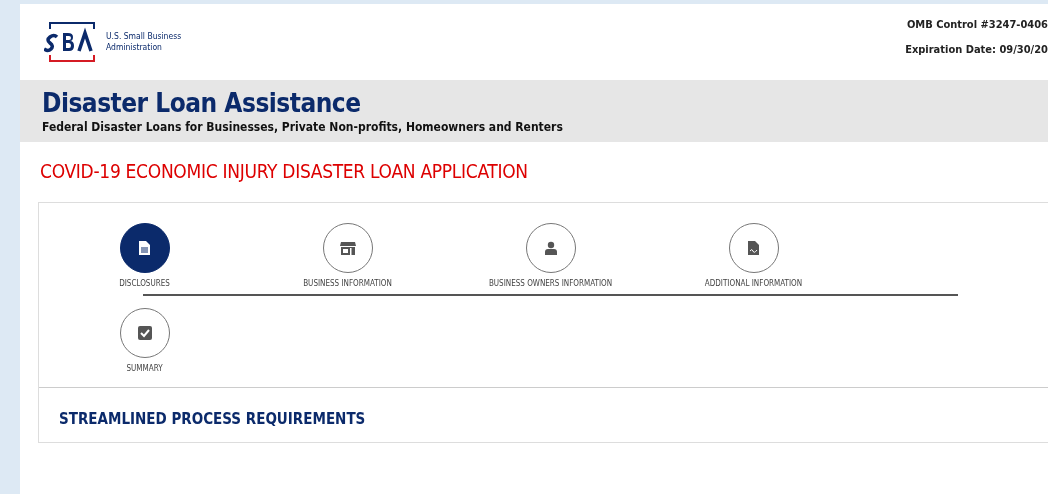 The height and width of the screenshot is (494, 1048). I want to click on step-label: DISCLOSURES, so click(144, 283).